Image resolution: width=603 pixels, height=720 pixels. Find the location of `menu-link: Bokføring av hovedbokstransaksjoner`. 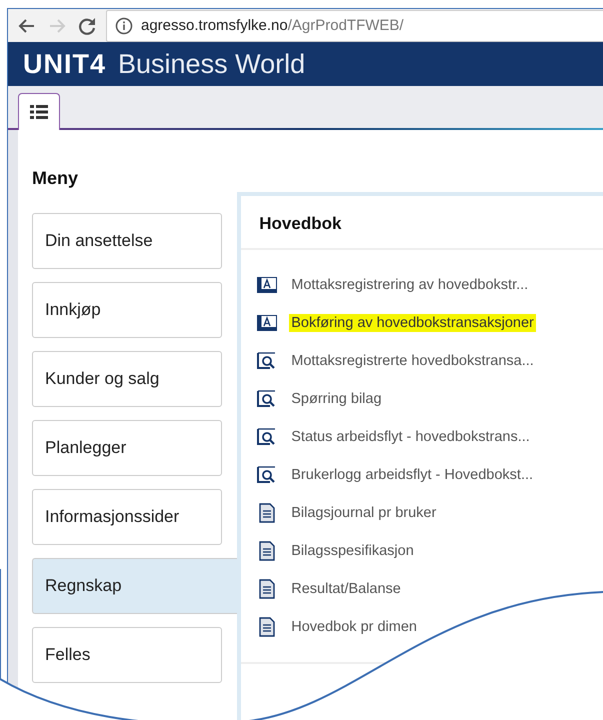

menu-link: Bokføring av hovedbokstransaksjoner is located at coordinates (412, 323).